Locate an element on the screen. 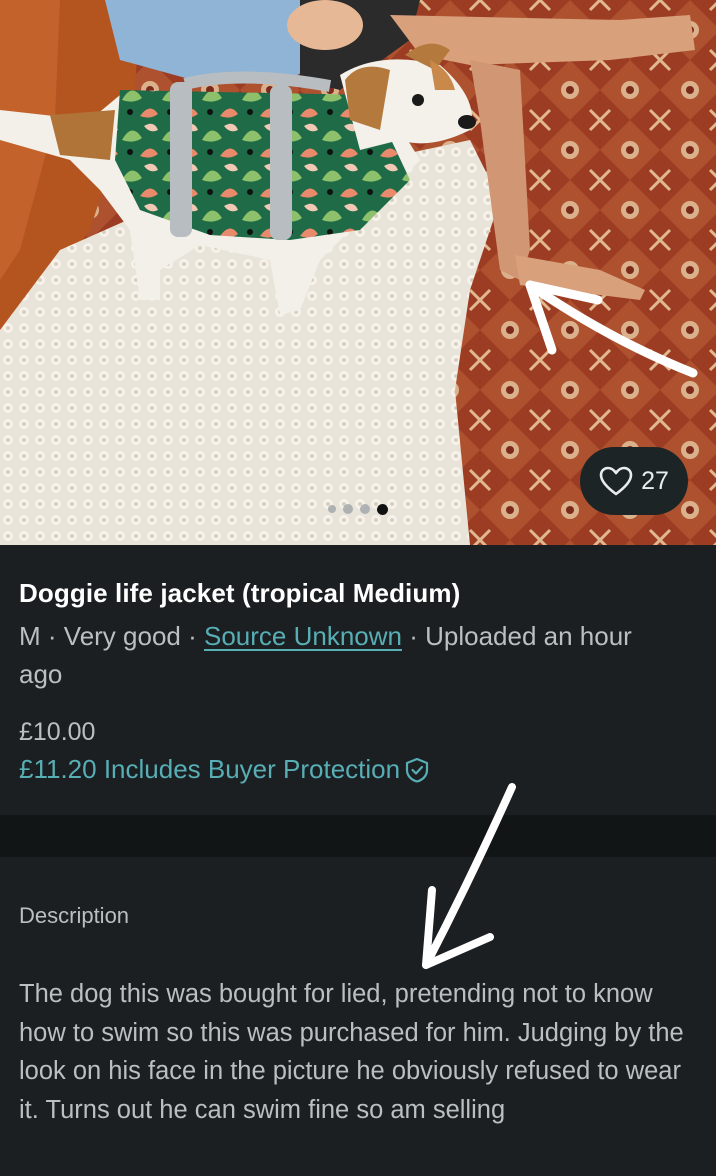 The width and height of the screenshot is (716, 1176). condition-label: Very good is located at coordinates (122, 636).